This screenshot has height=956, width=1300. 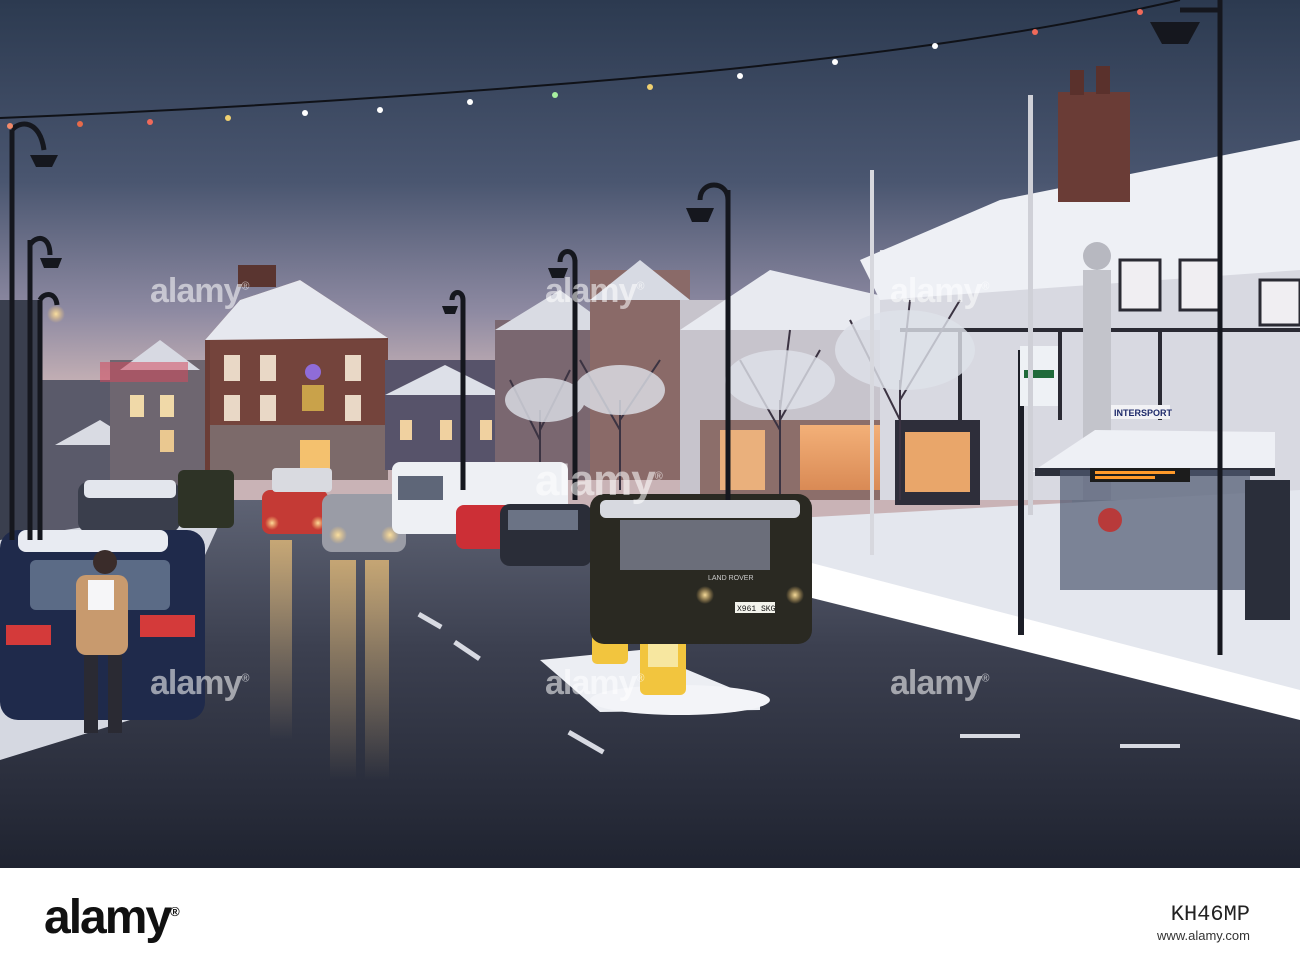 What do you see at coordinates (1203, 935) in the screenshot?
I see `footer-website: www.alamy.com` at bounding box center [1203, 935].